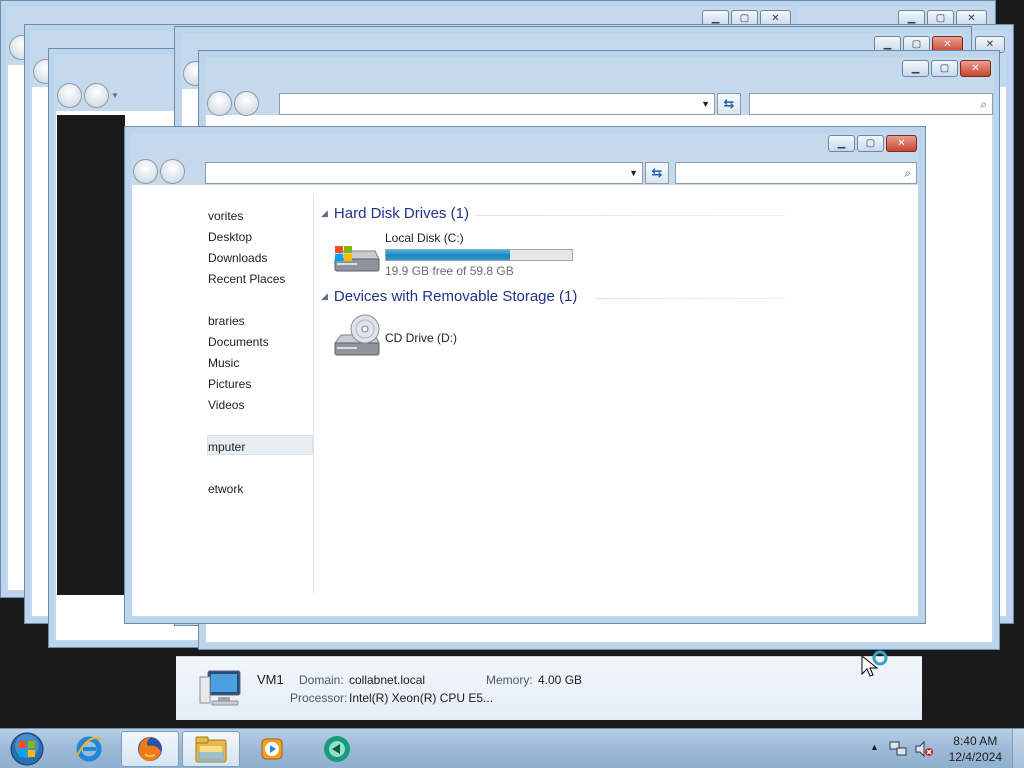  I want to click on computer-icon, so click(220, 688).